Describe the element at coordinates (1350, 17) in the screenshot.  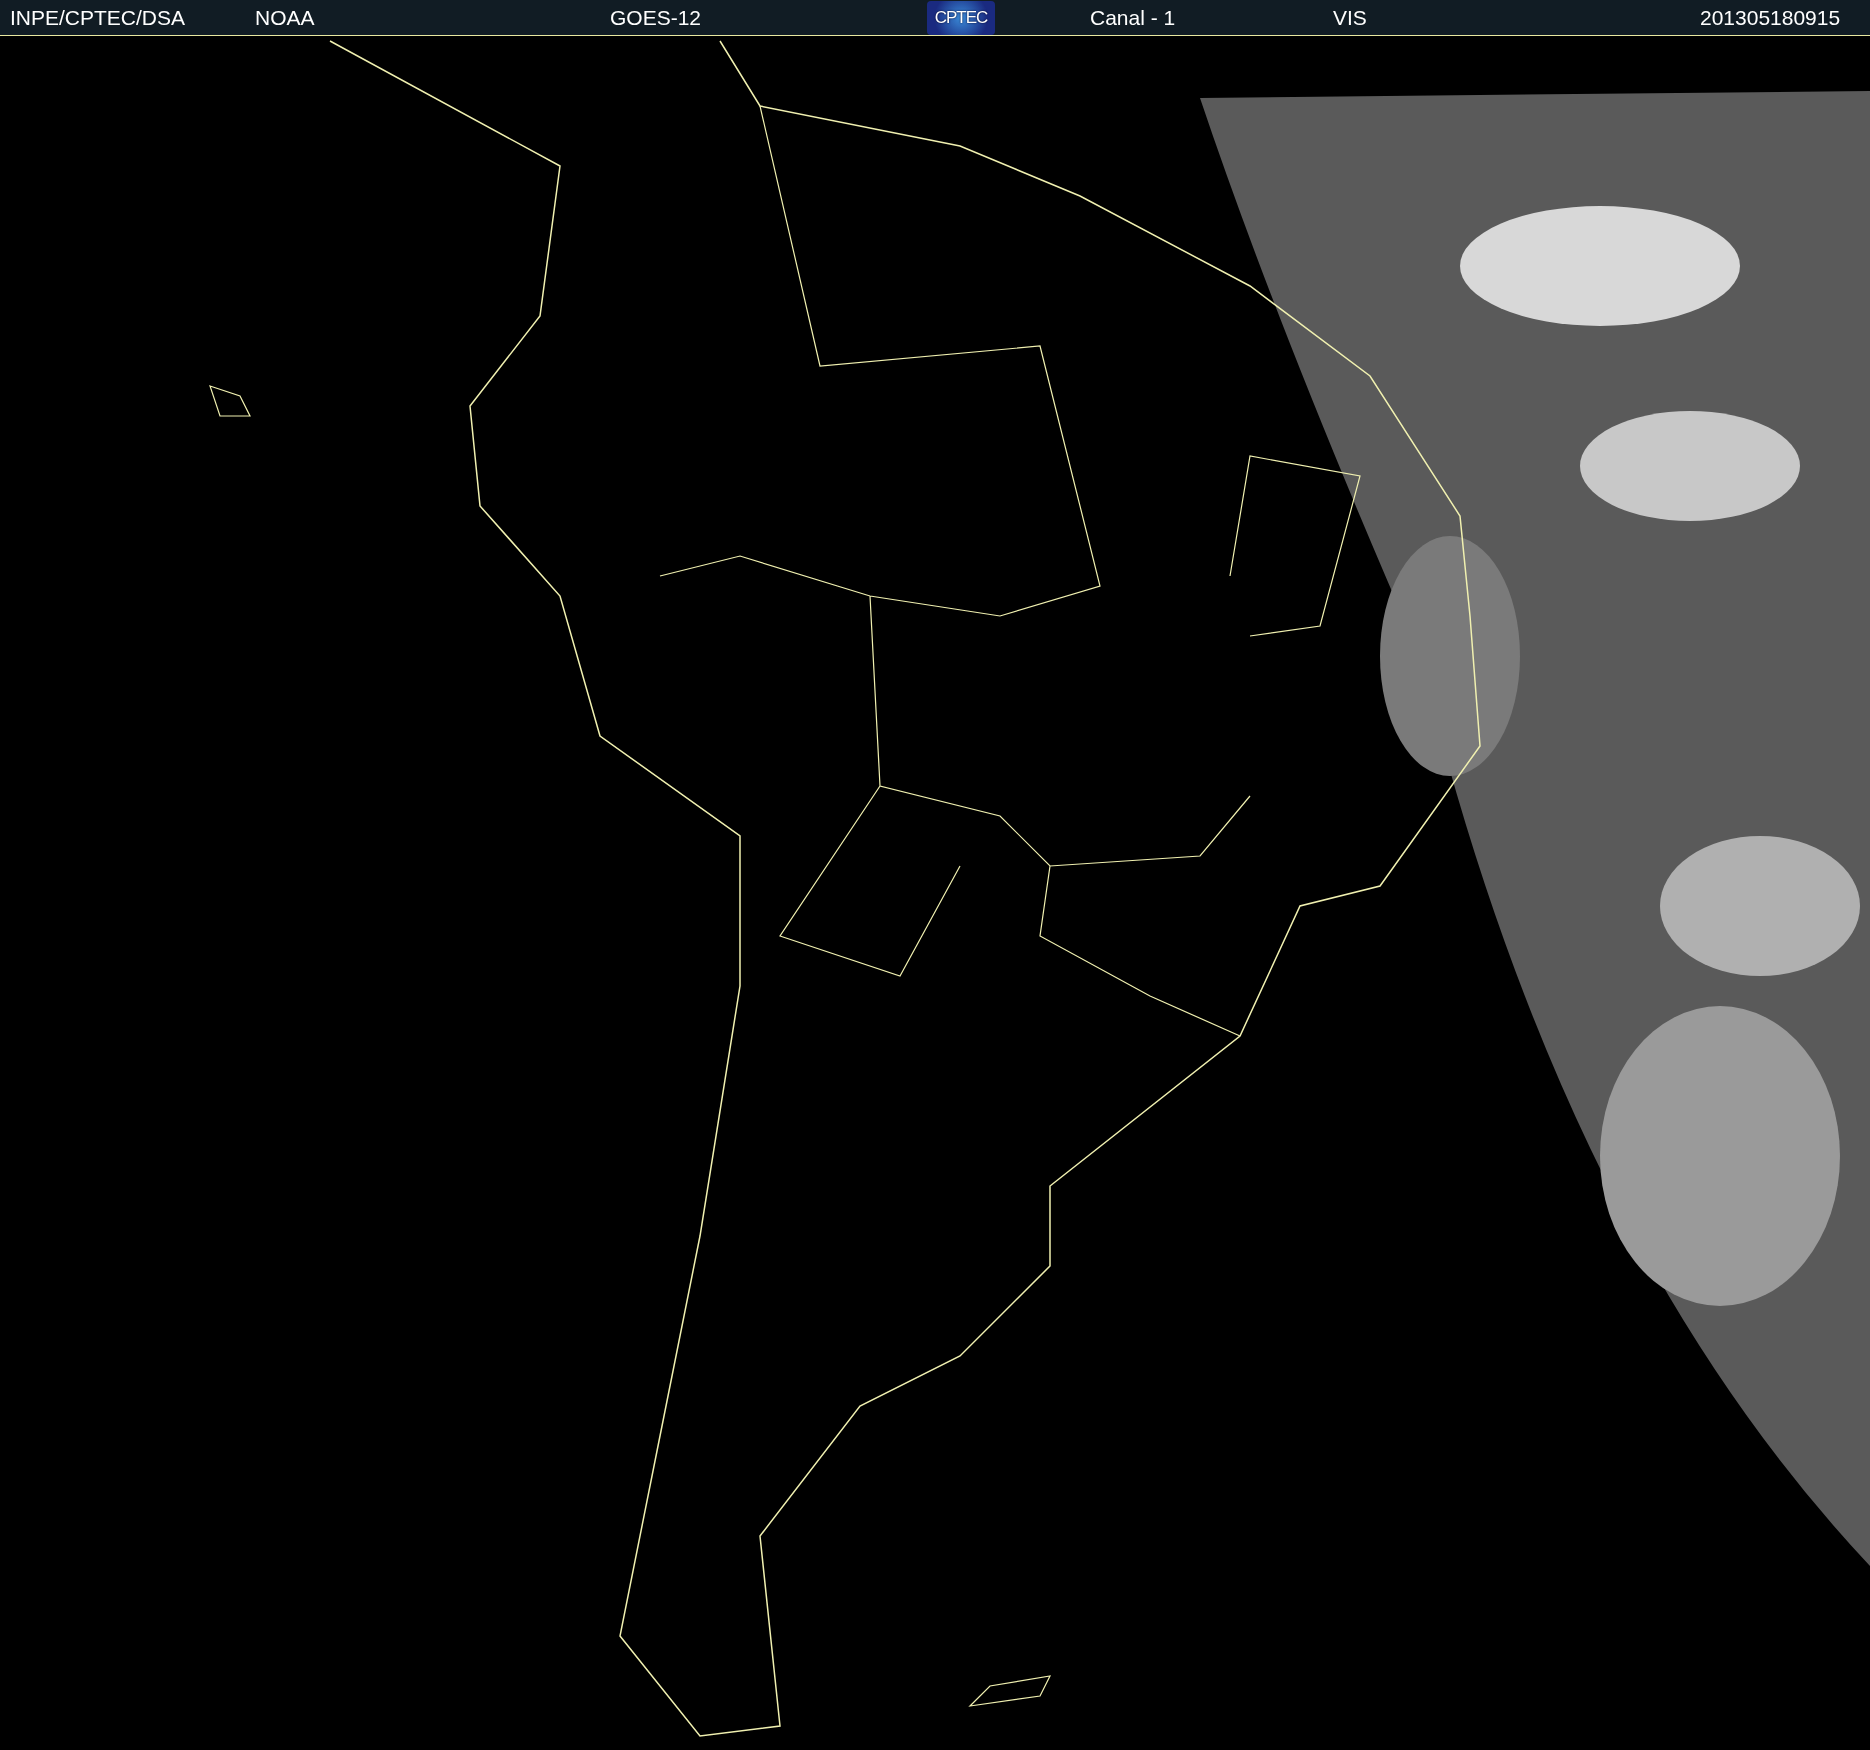
I see `header-label: VIS` at that location.